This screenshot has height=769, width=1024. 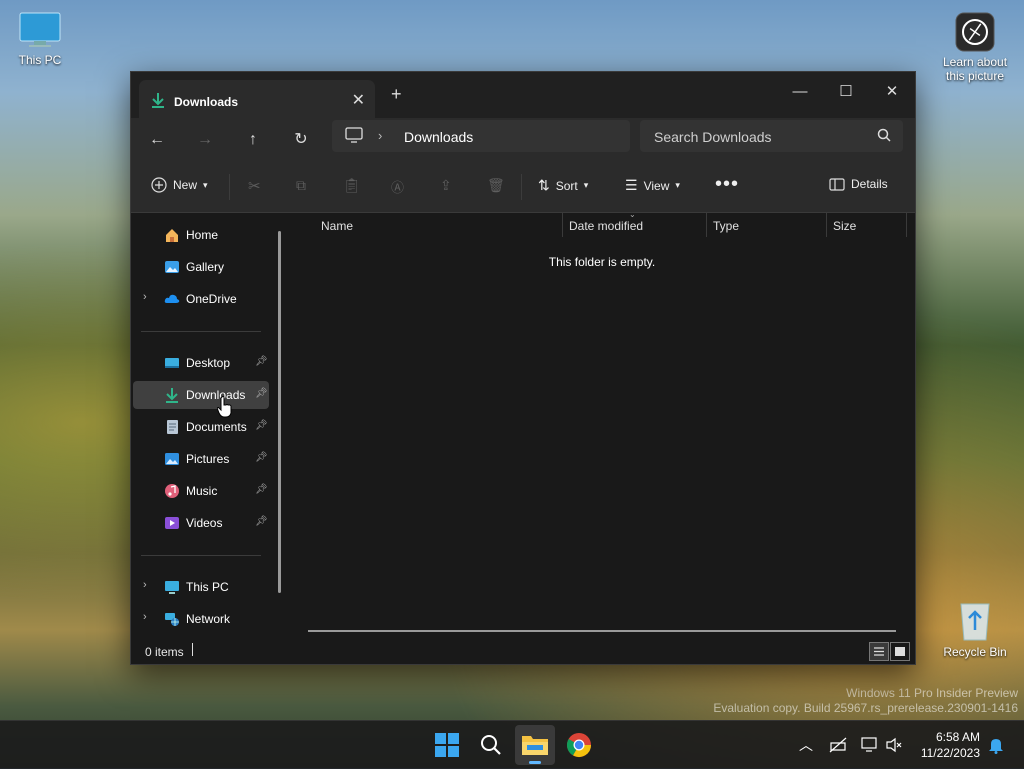 I want to click on desktop-icon-this-pc: This PC, so click(x=40, y=38).